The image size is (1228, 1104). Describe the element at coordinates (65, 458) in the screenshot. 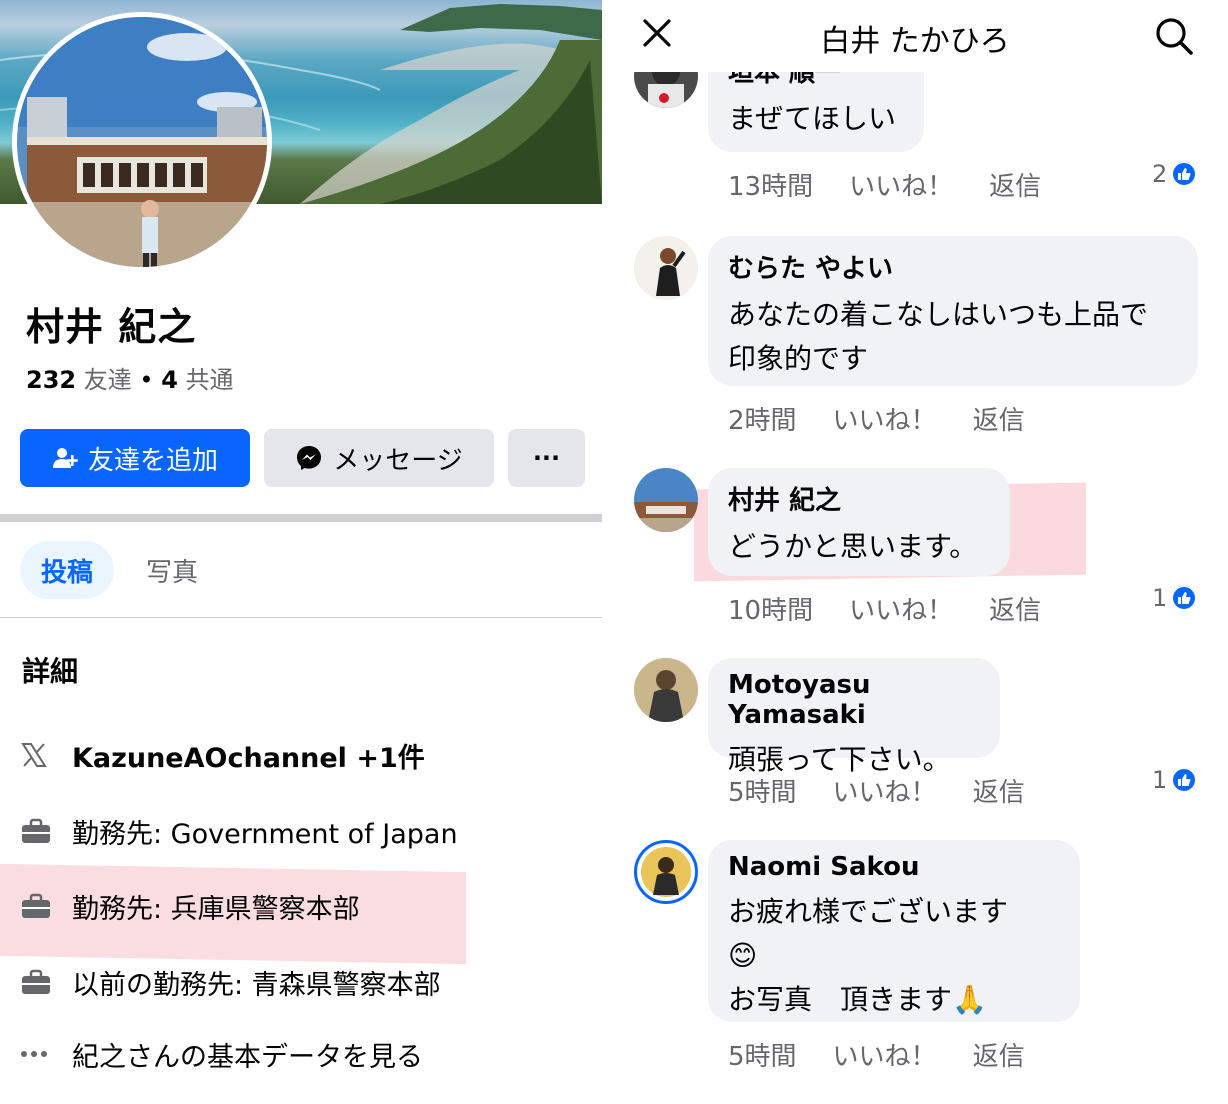

I see `add-person-icon` at that location.